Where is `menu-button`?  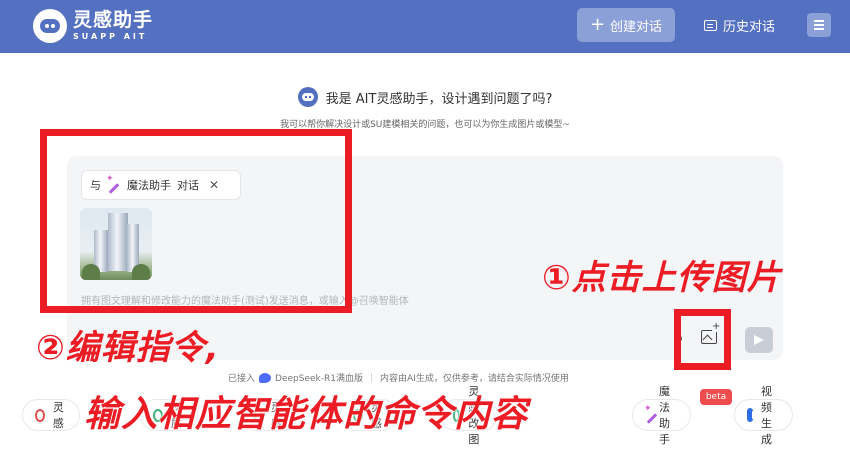
menu-button is located at coordinates (819, 25).